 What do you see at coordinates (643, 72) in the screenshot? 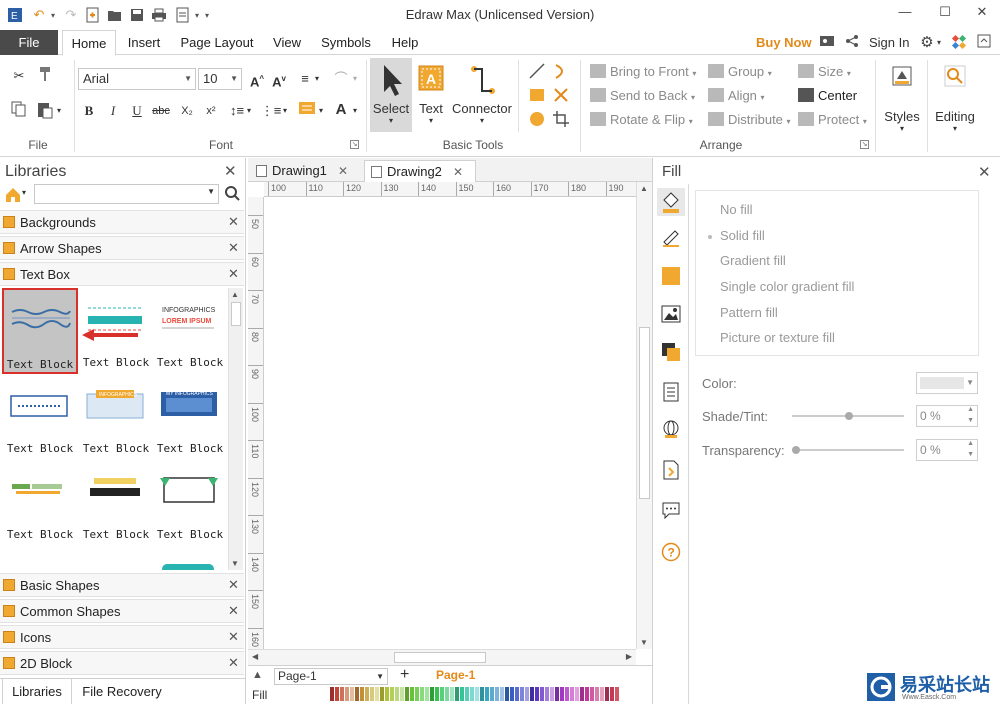
I see `bring-to-front-button: Bring to Front ▾` at bounding box center [643, 72].